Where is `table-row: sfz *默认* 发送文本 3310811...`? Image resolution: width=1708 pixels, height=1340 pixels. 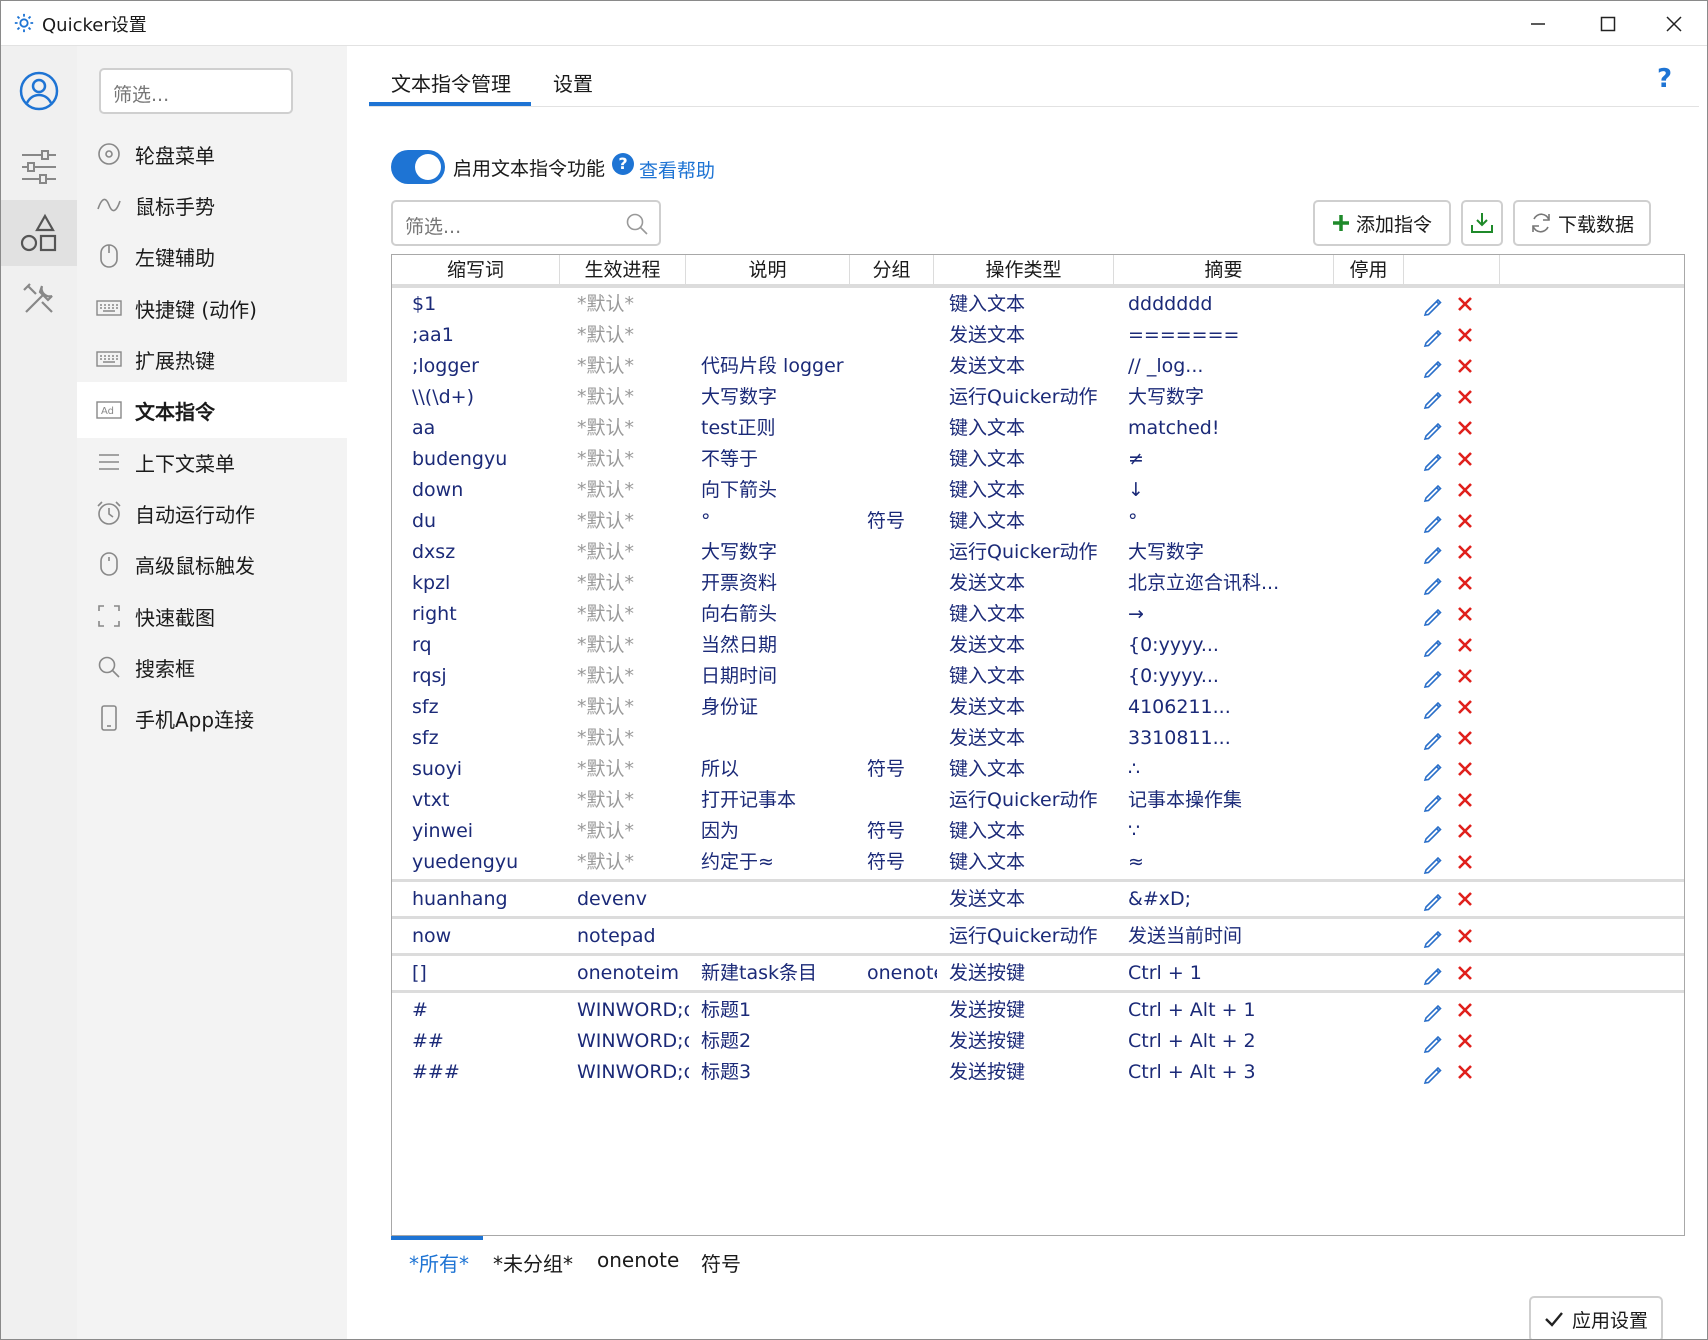
table-row: sfz *默认* 发送文本 3310811... is located at coordinates (1038, 738).